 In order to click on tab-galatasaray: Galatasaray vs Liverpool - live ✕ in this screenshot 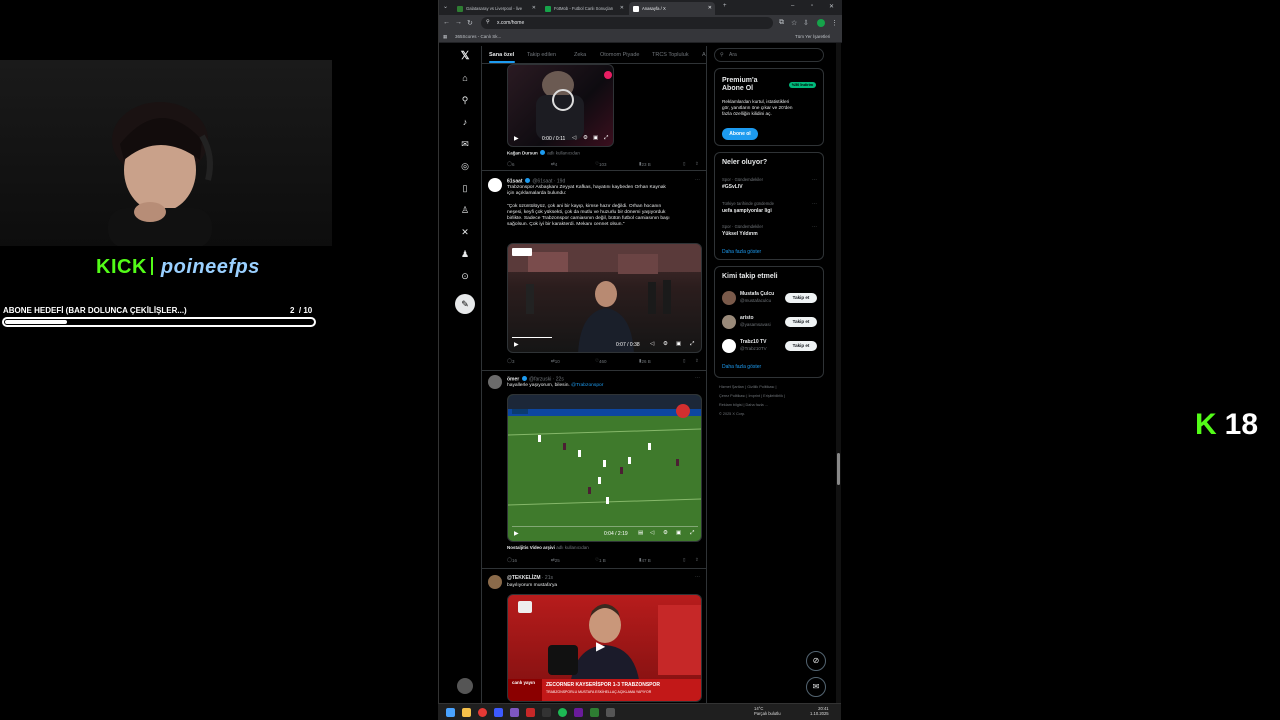, I will do `click(496, 8)`.